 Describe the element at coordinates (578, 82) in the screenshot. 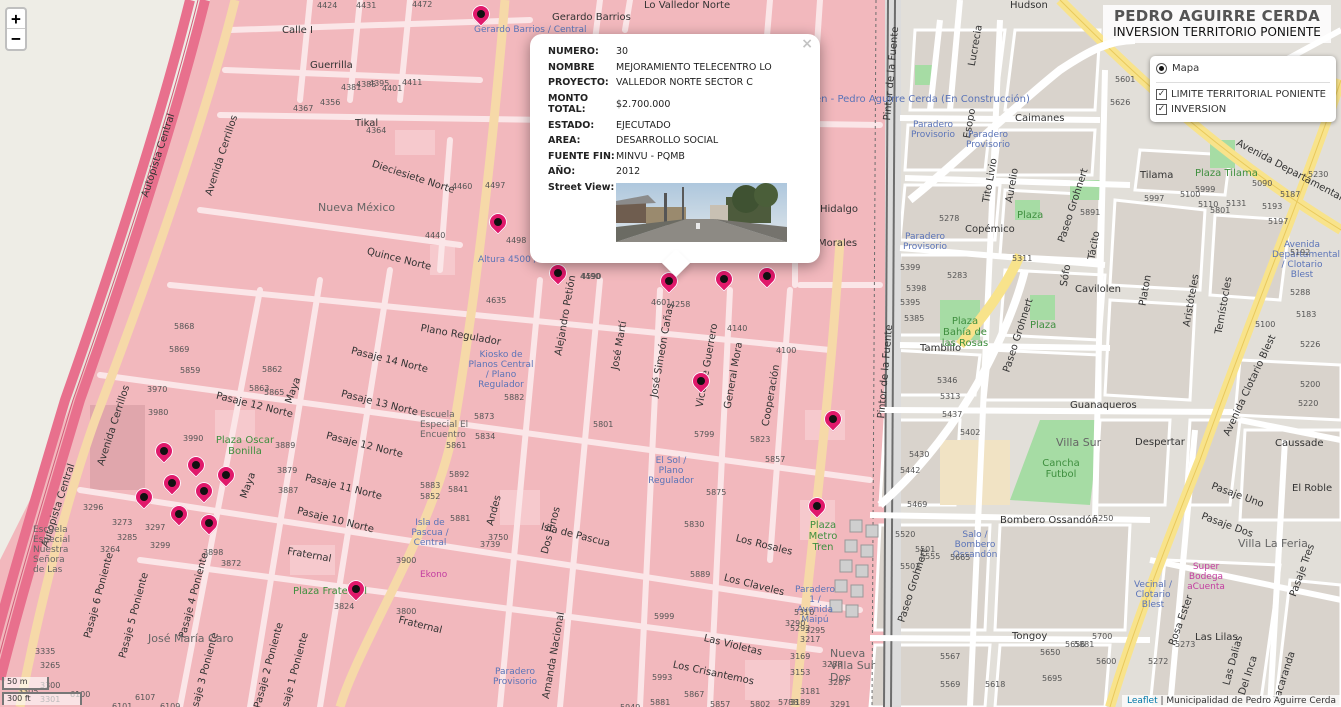

I see `popup-key: PROYECTO:` at that location.